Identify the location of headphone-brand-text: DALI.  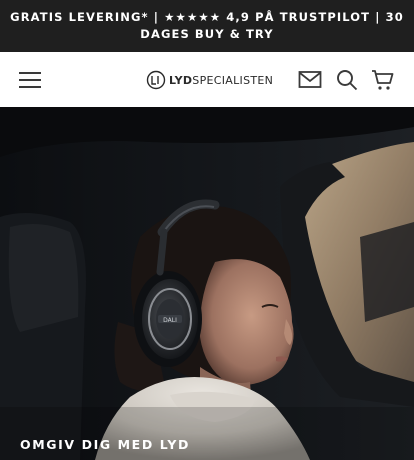
(170, 320).